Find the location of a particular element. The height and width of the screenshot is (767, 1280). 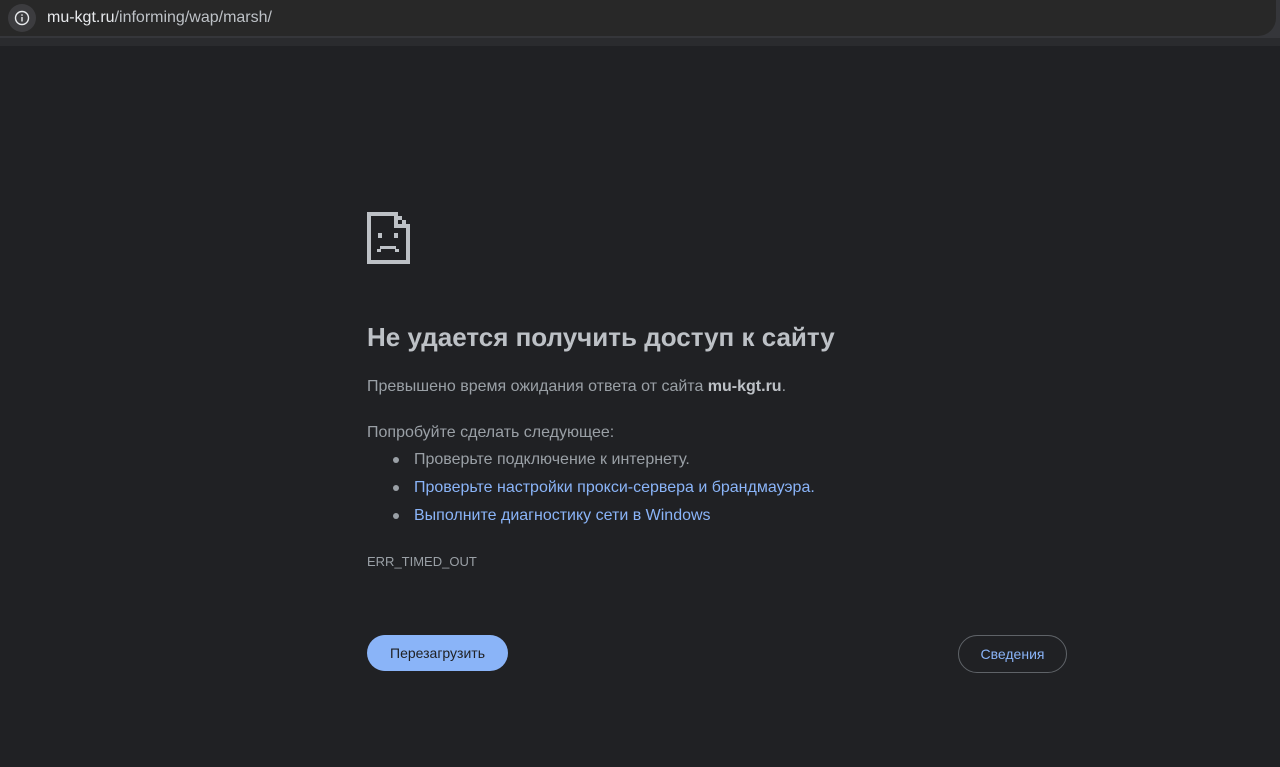

url-path: /informing/wap/marsh/ is located at coordinates (193, 17).